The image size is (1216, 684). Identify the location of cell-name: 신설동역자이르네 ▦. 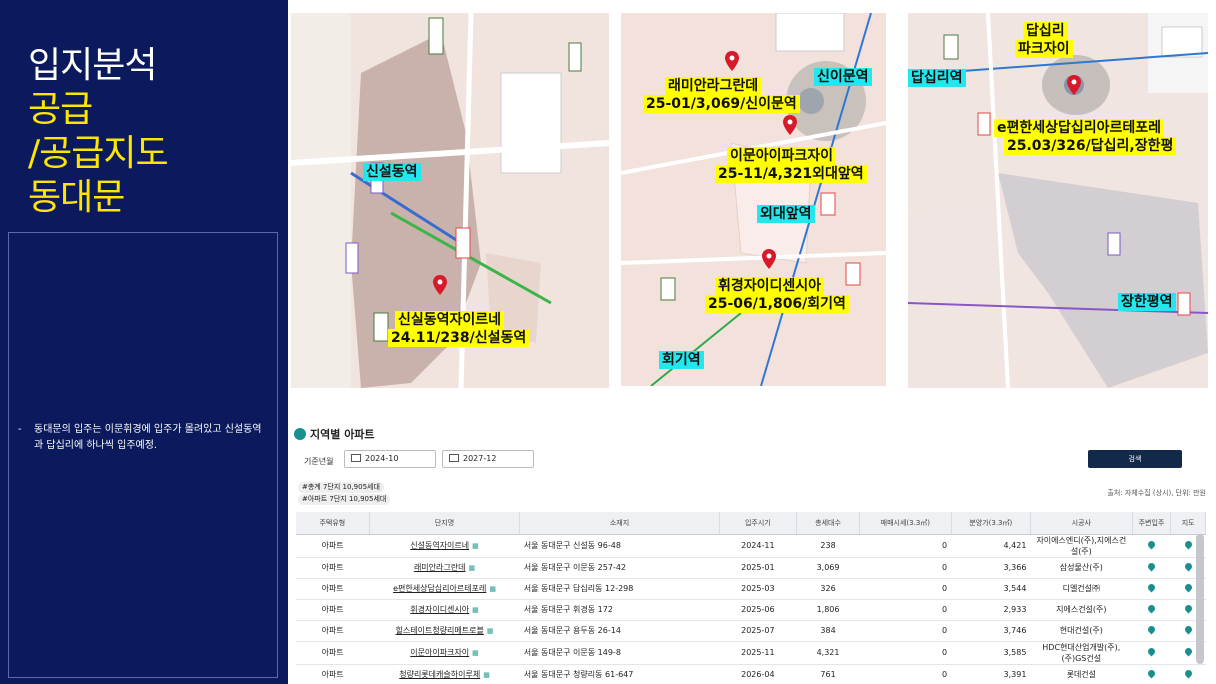
(444, 546).